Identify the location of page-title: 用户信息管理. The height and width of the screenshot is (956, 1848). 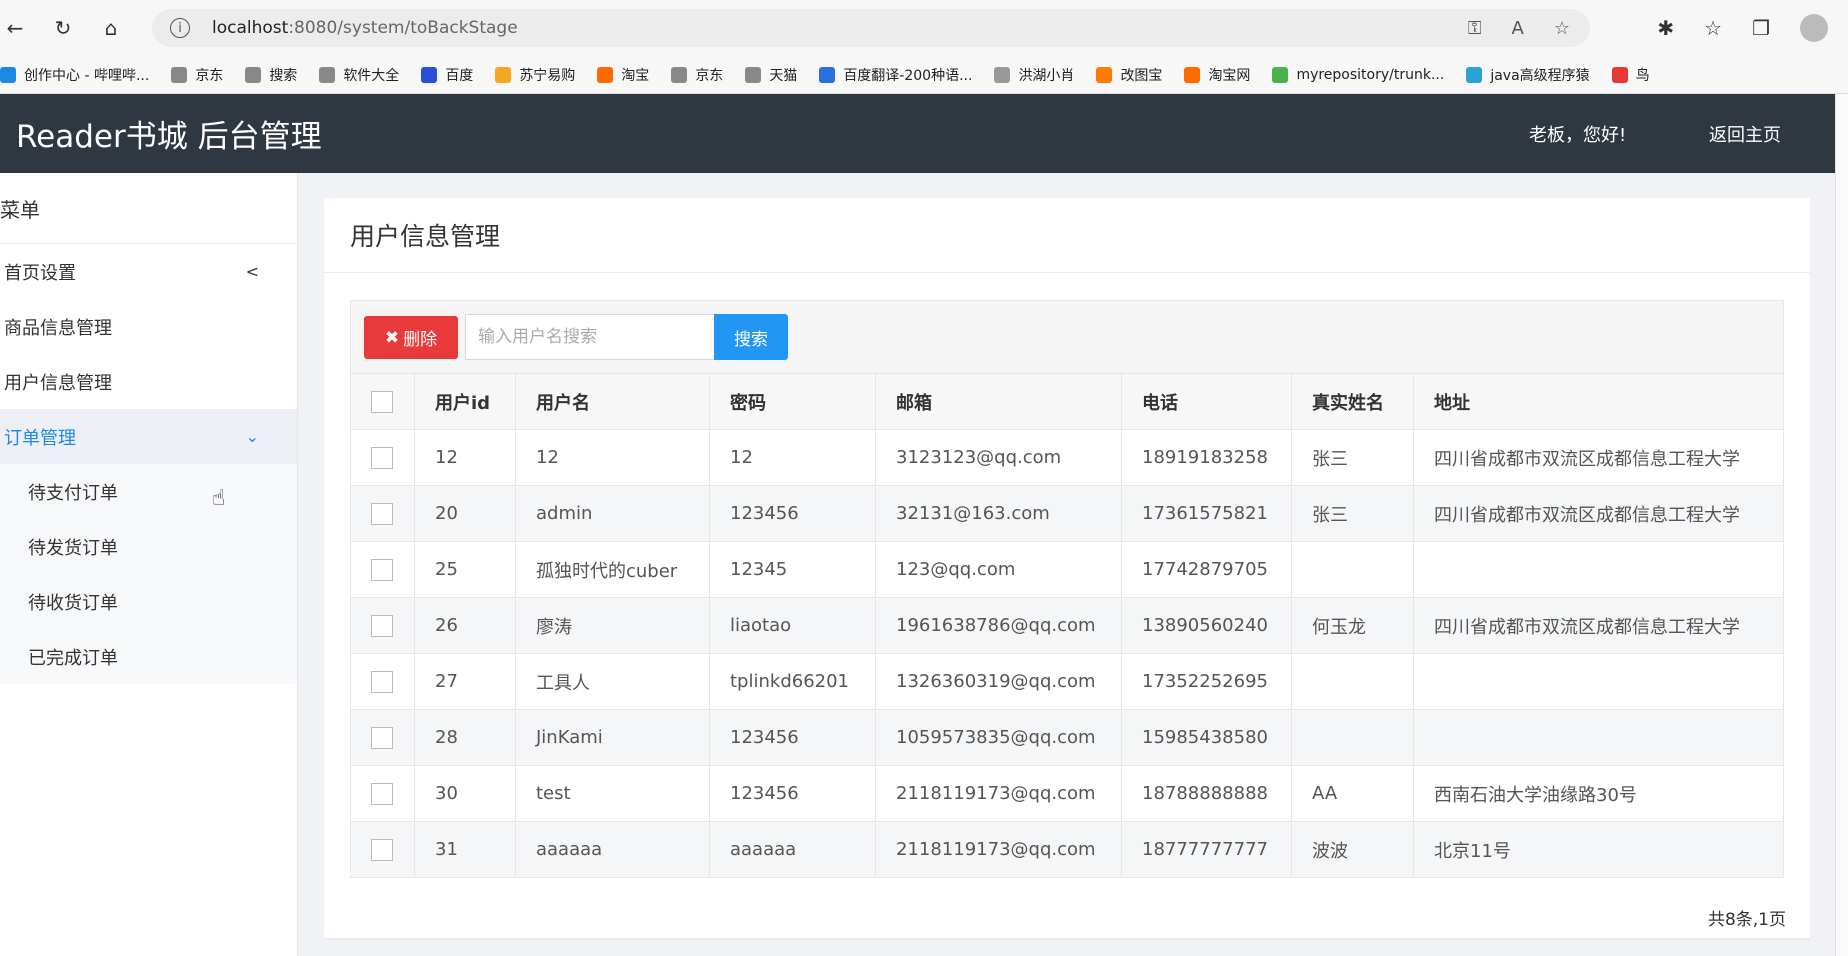
(1067, 235).